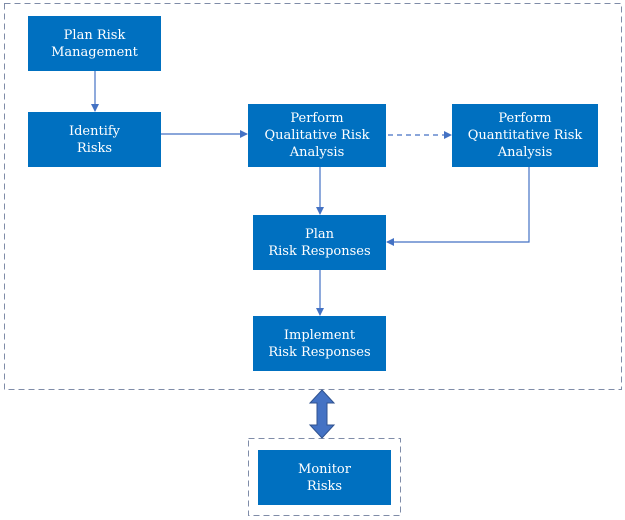  Describe the element at coordinates (319, 335) in the screenshot. I see `node-label: Implement` at that location.